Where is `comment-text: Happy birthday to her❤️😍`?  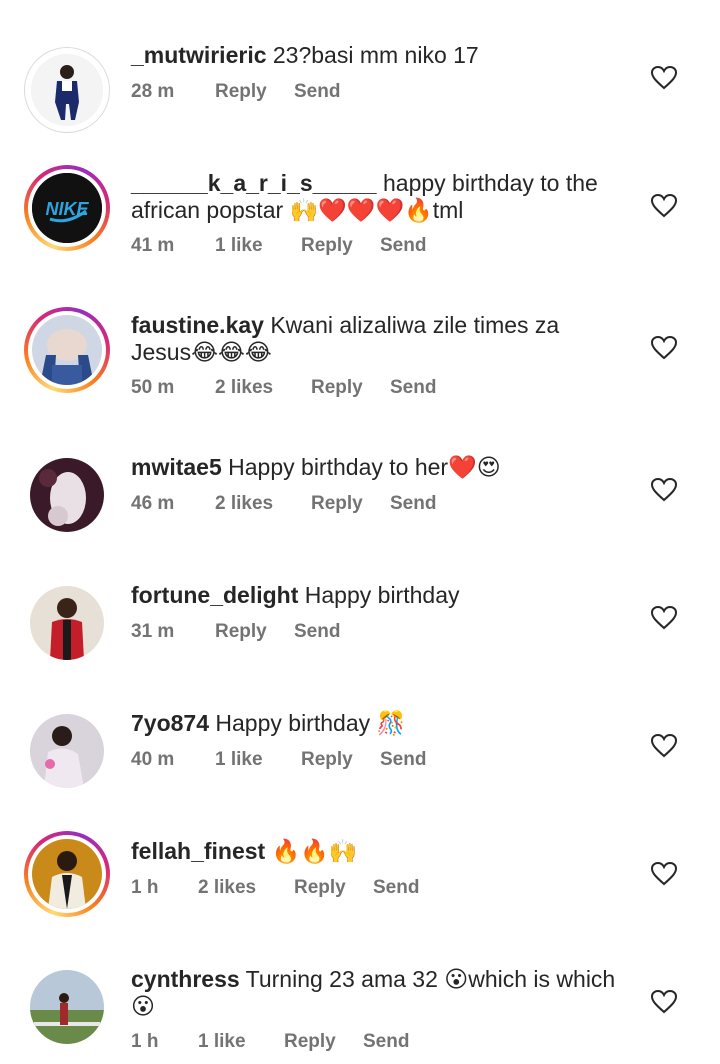 comment-text: Happy birthday to her❤️😍 is located at coordinates (364, 467).